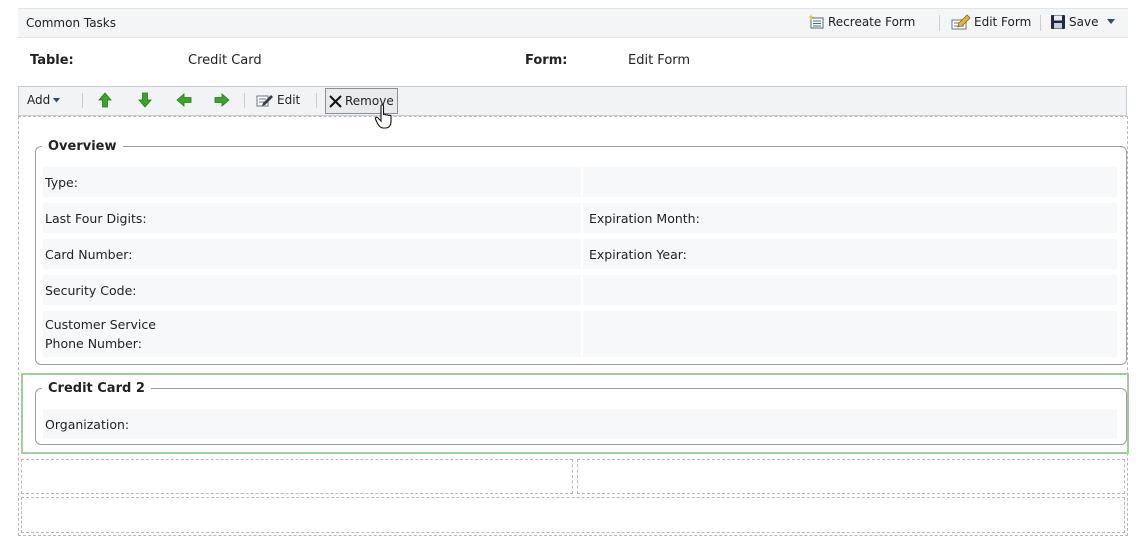 The height and width of the screenshot is (538, 1136). I want to click on move-up-button, so click(105, 100).